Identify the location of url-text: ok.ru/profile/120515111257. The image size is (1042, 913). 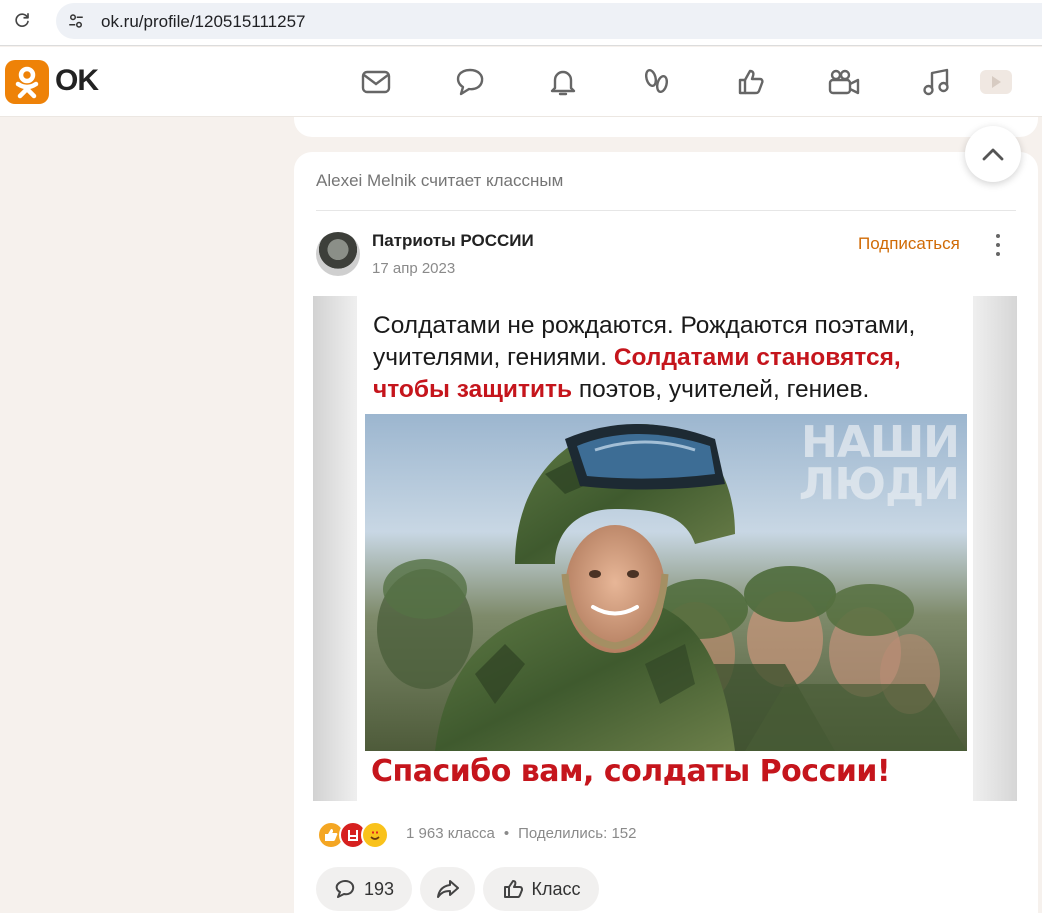
(203, 22).